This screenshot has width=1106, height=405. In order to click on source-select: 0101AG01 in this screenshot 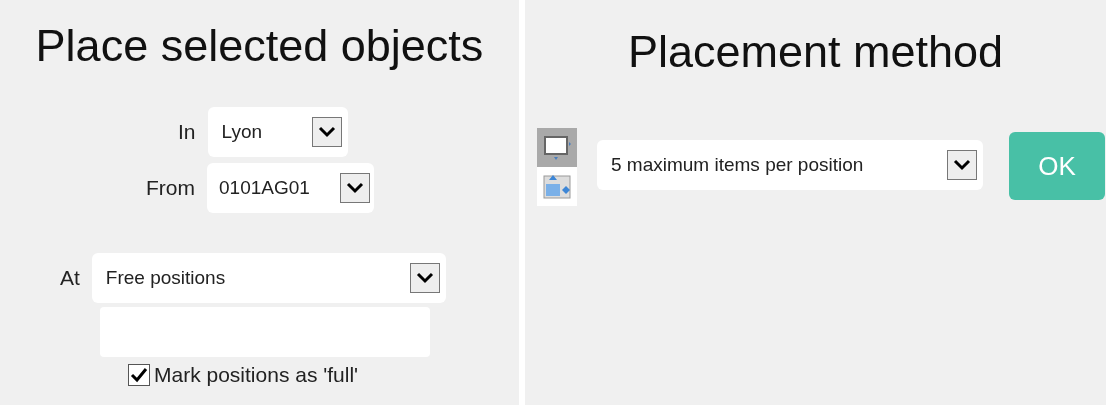, I will do `click(290, 188)`.